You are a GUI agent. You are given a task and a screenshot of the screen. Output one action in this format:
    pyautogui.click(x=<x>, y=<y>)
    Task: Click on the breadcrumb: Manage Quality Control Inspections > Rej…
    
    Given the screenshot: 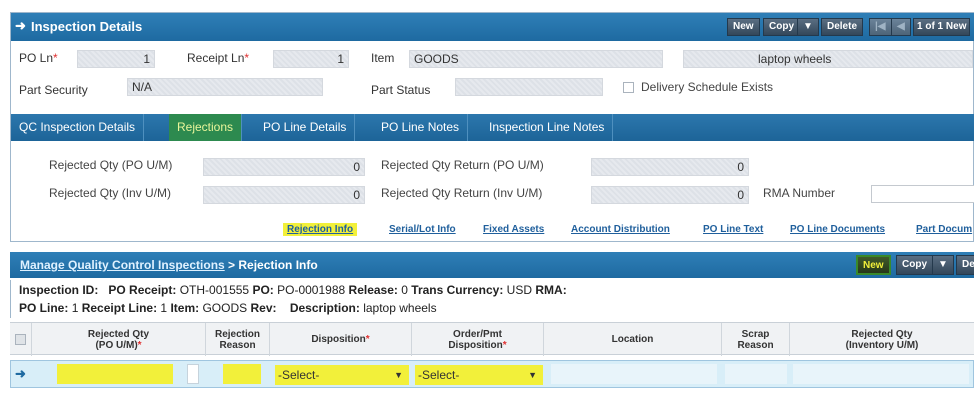 What is the action you would take?
    pyautogui.click(x=169, y=265)
    